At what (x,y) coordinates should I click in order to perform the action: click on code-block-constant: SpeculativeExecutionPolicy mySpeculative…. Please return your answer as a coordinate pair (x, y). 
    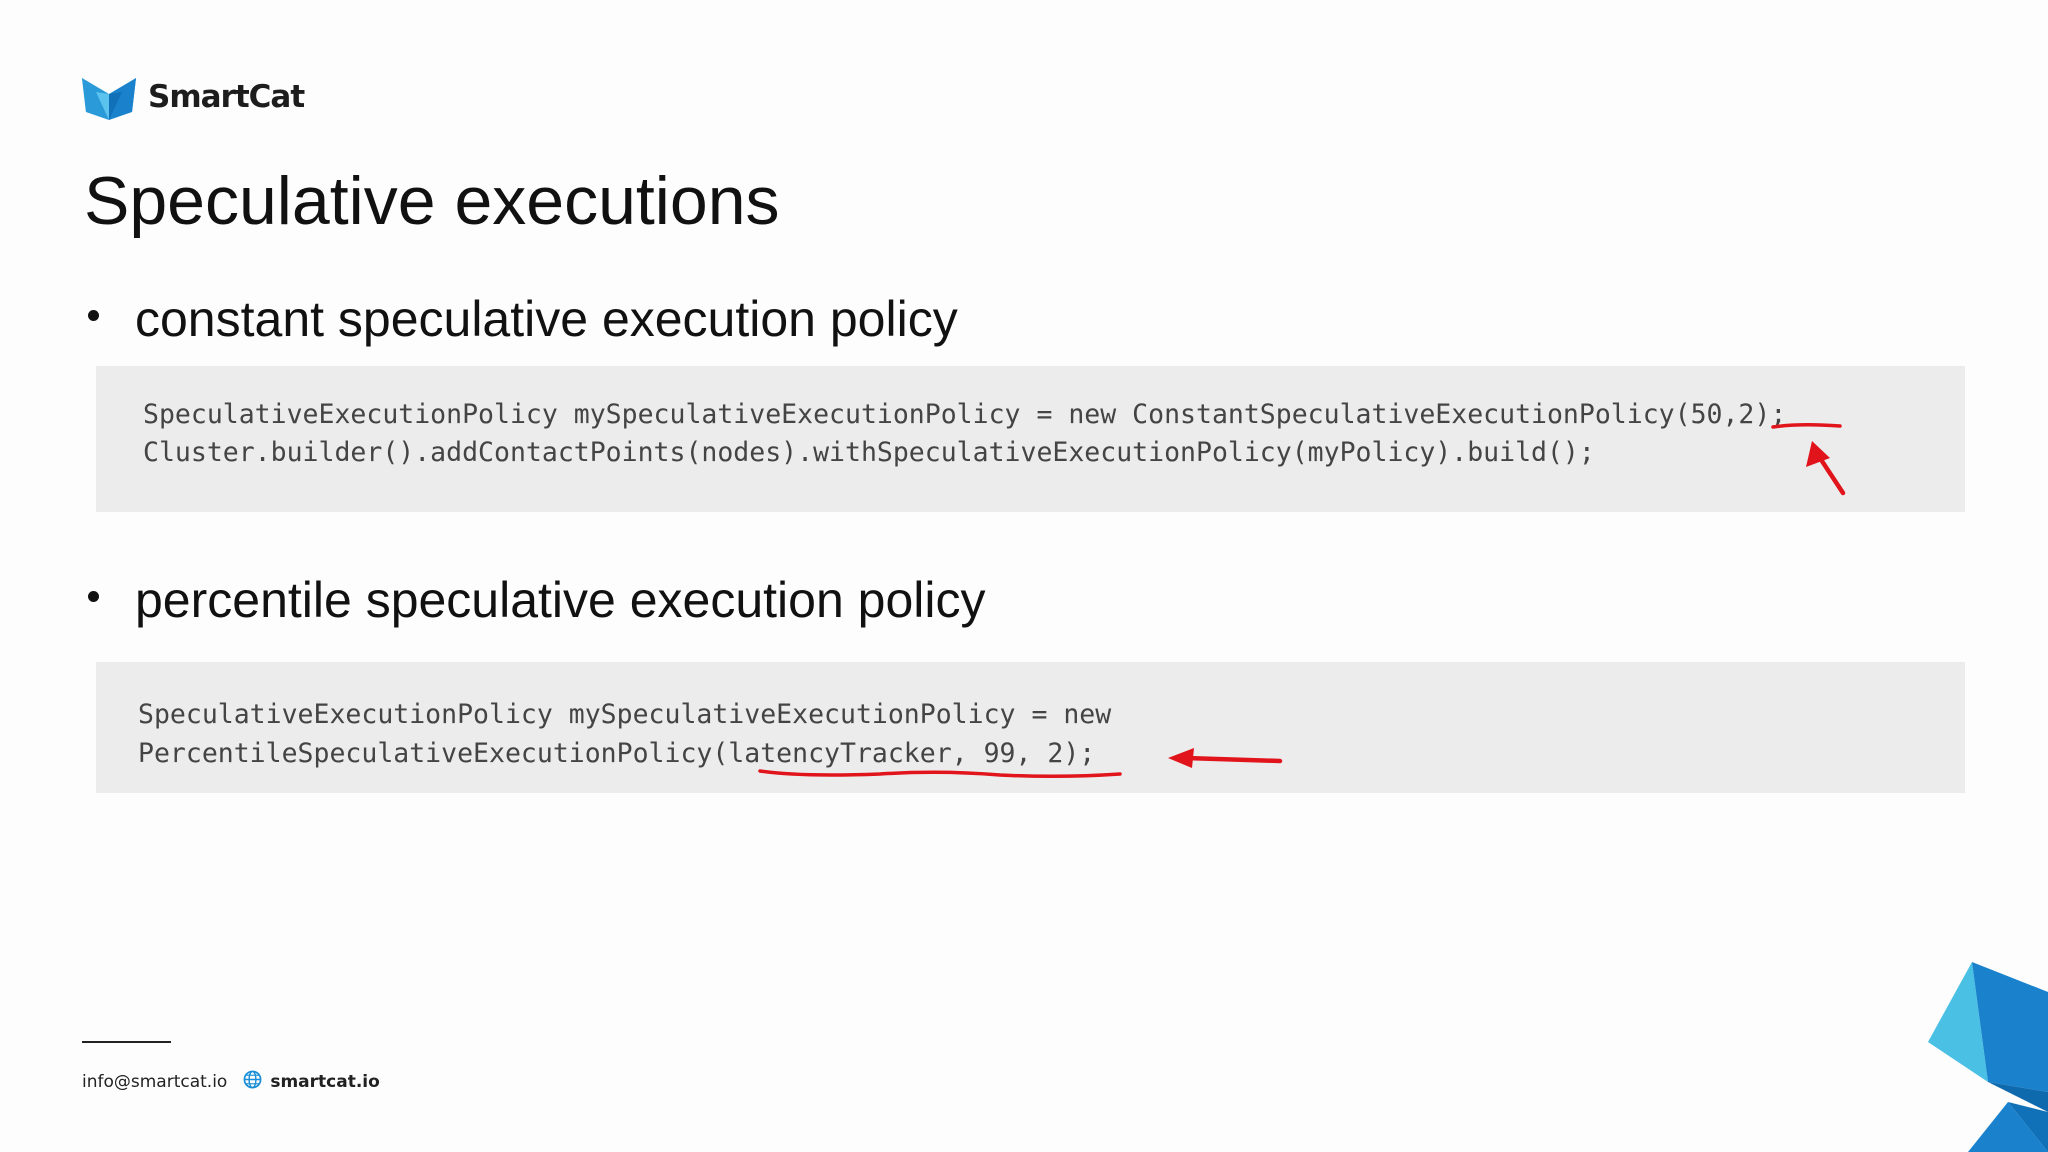
    Looking at the image, I should click on (1030, 439).